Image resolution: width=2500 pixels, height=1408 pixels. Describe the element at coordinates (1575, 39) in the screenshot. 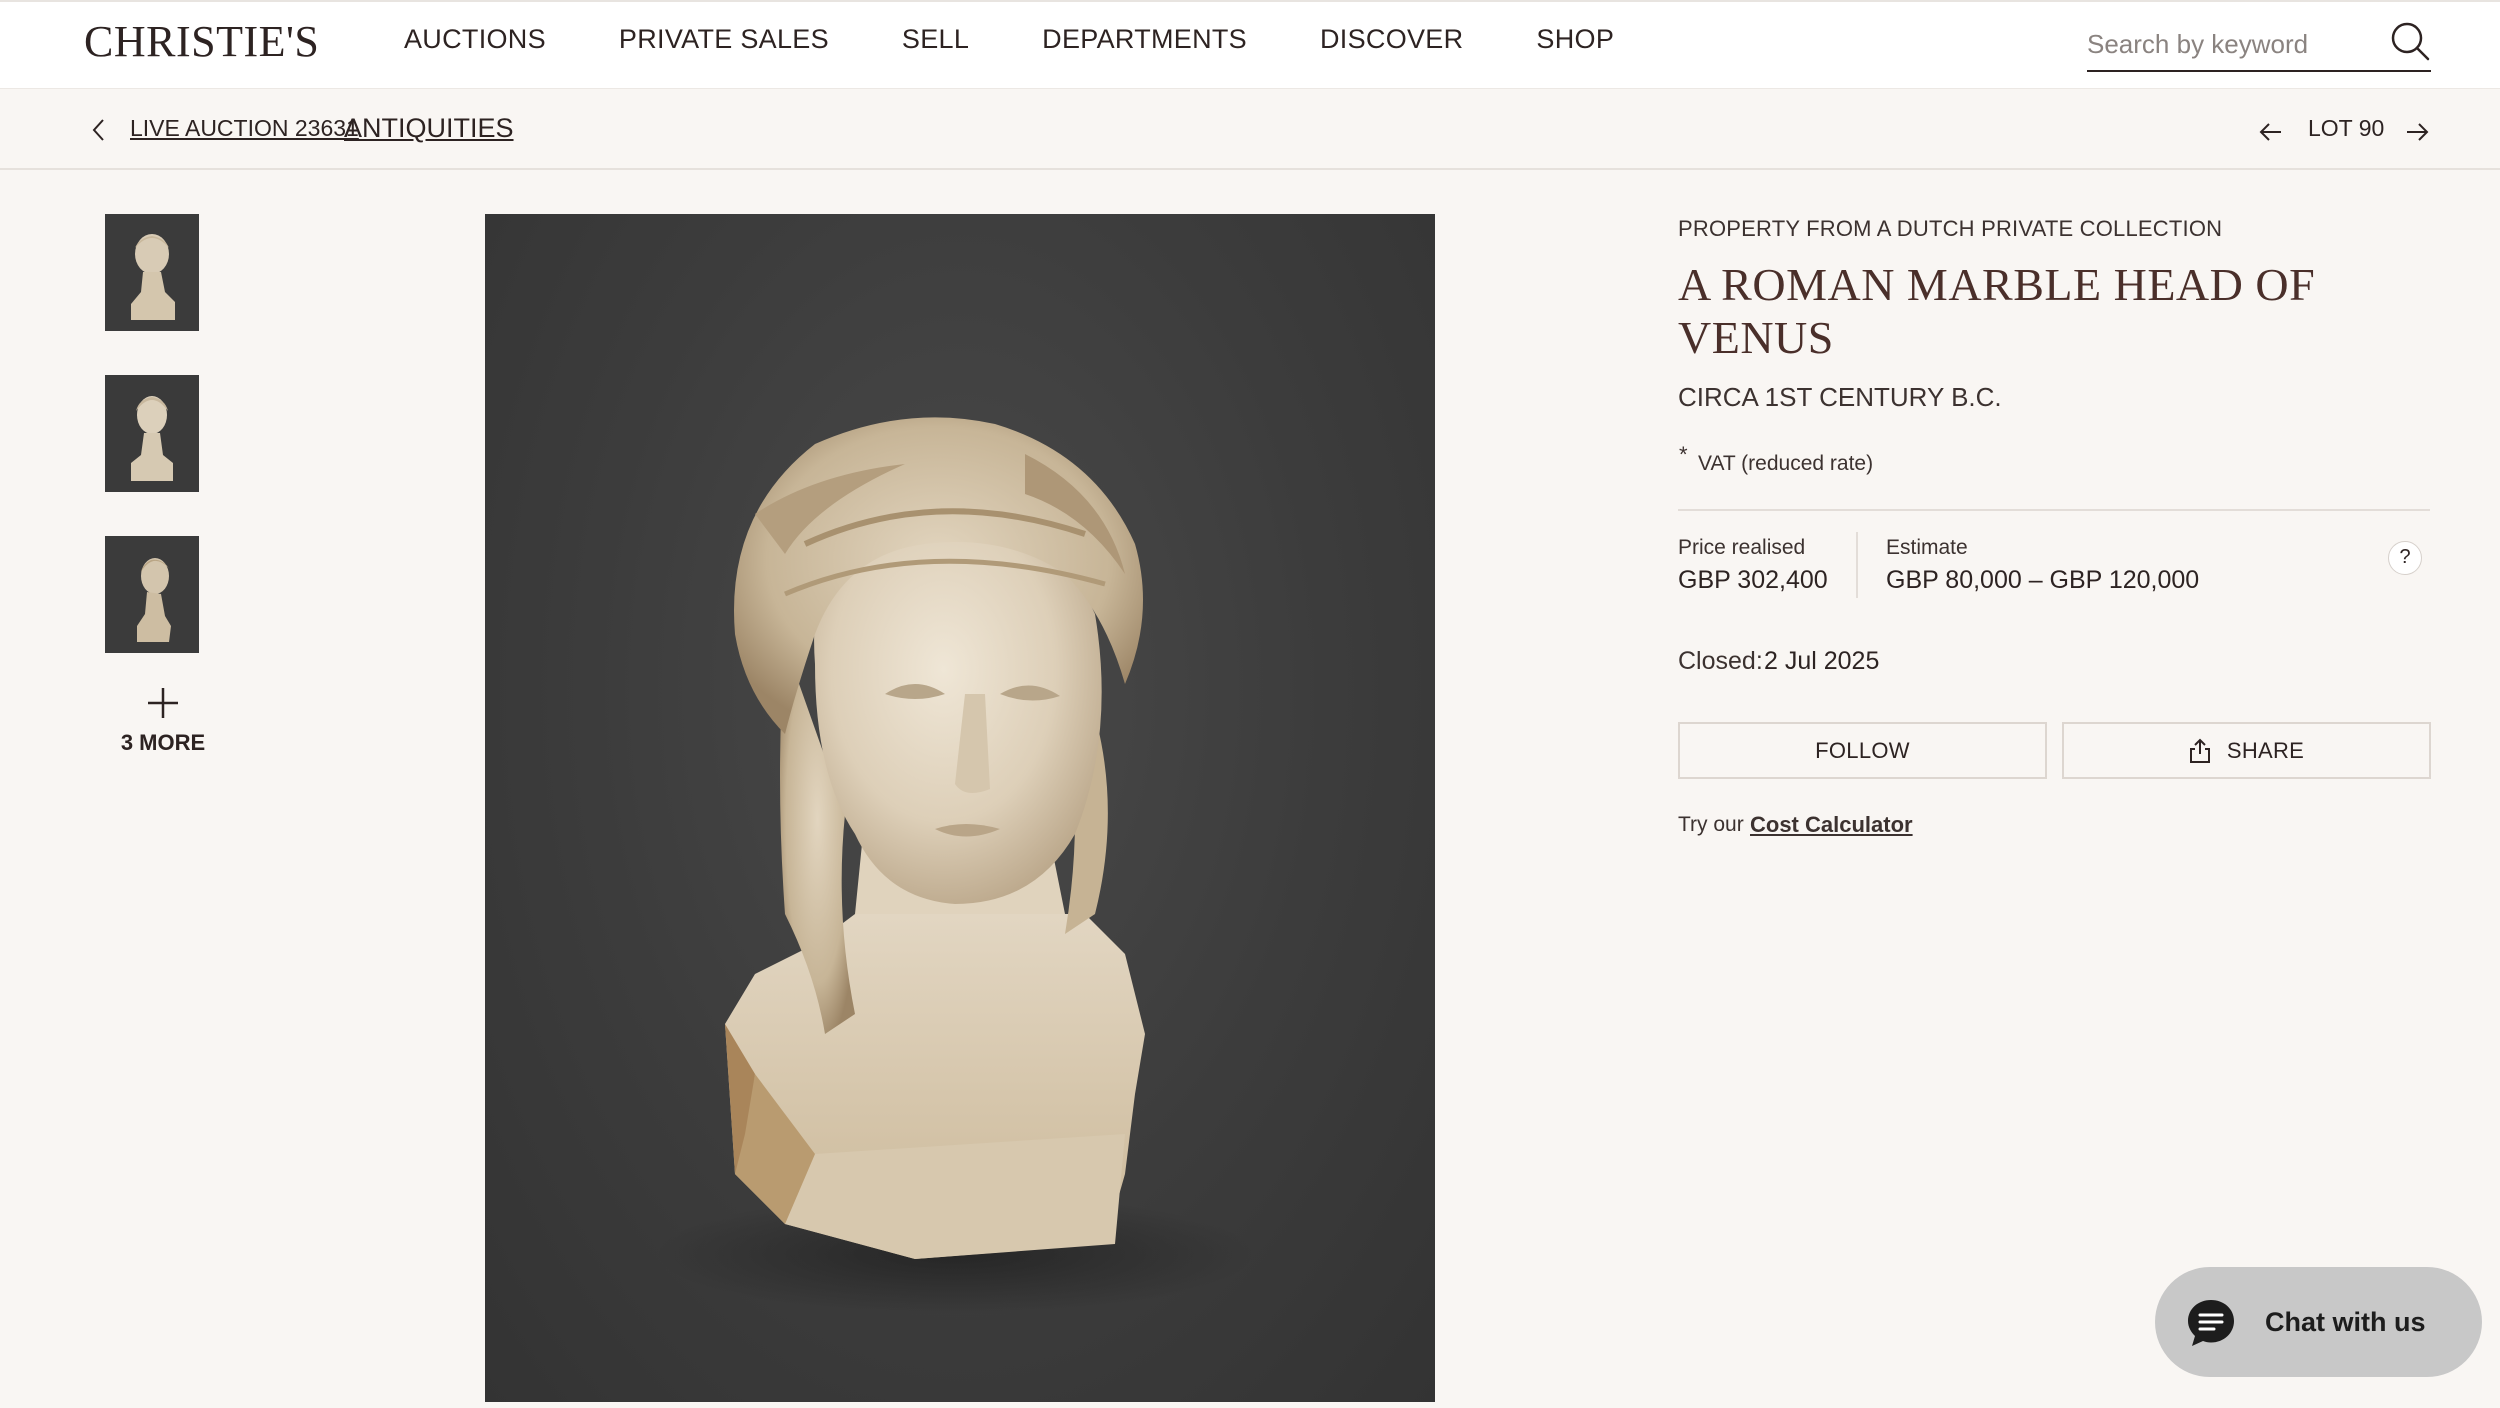

I see `nav-shop: SHOP` at that location.